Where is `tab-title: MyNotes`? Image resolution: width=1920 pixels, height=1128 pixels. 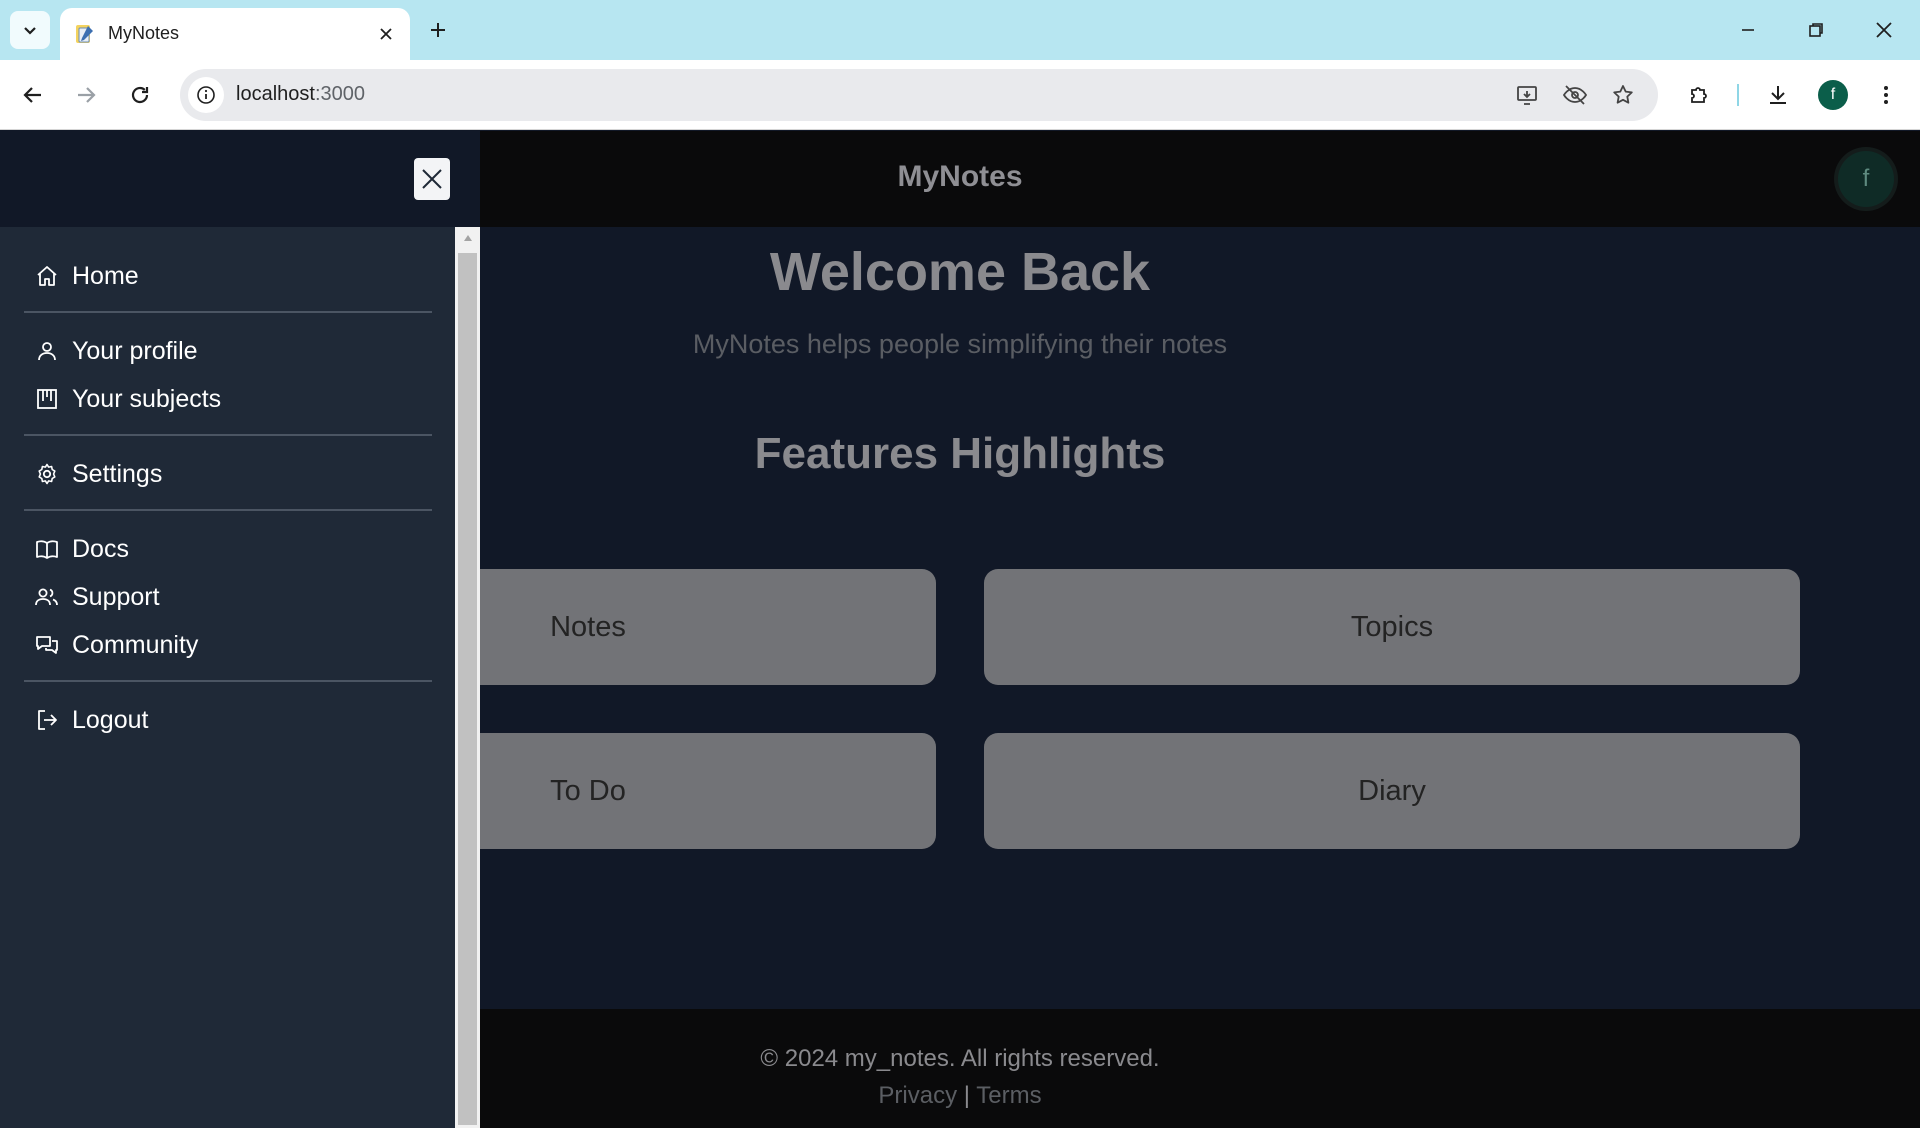
tab-title: MyNotes is located at coordinates (144, 33).